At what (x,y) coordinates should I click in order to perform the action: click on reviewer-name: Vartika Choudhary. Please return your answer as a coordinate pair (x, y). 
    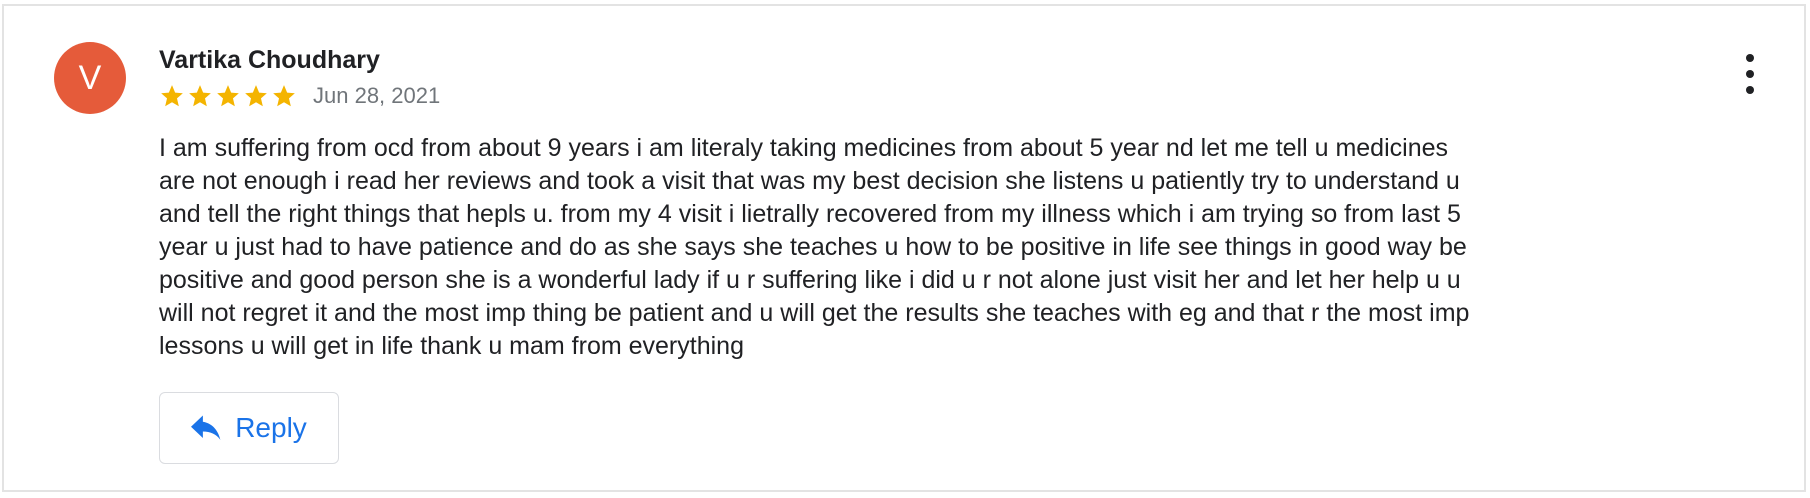
    Looking at the image, I should click on (269, 60).